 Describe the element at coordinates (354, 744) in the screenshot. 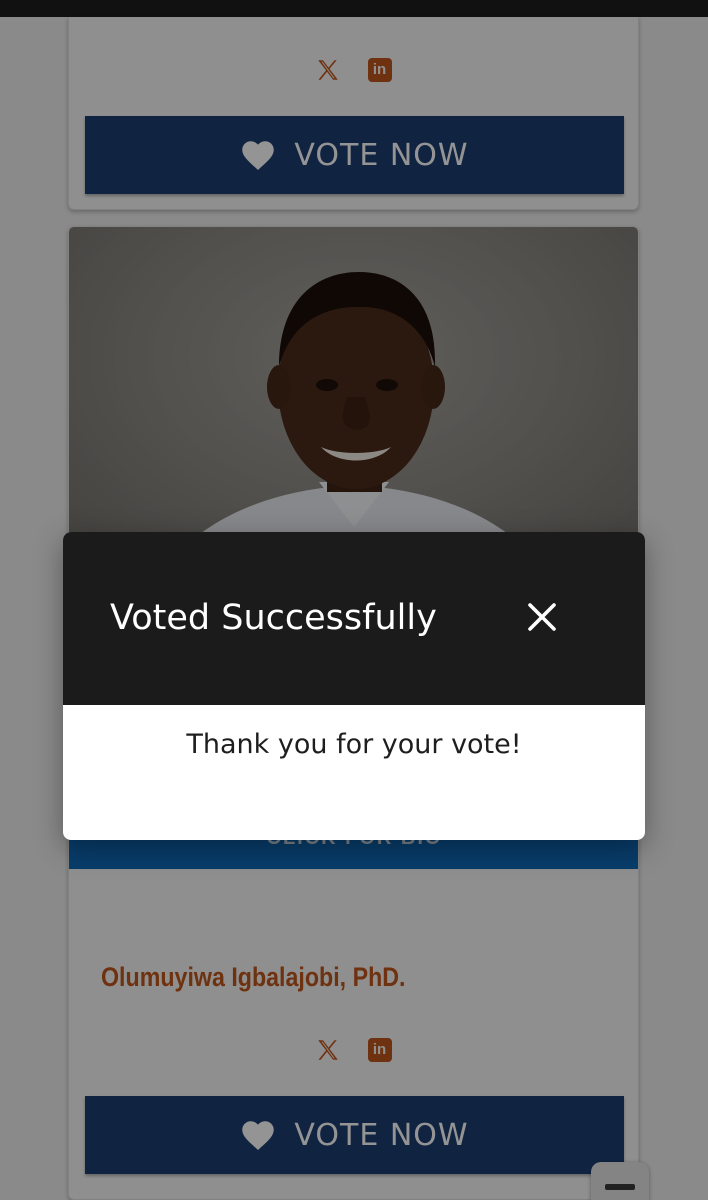

I see `dialog-message: Thank you for your vote!` at that location.